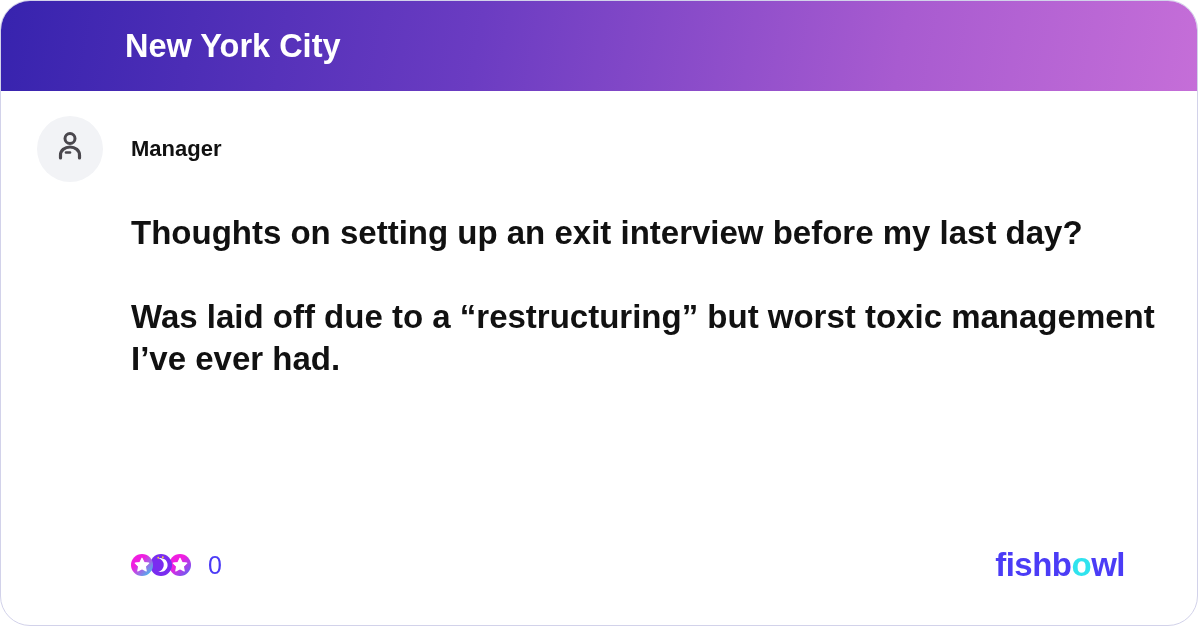 The image size is (1200, 628). I want to click on avatar-icon, so click(70, 149).